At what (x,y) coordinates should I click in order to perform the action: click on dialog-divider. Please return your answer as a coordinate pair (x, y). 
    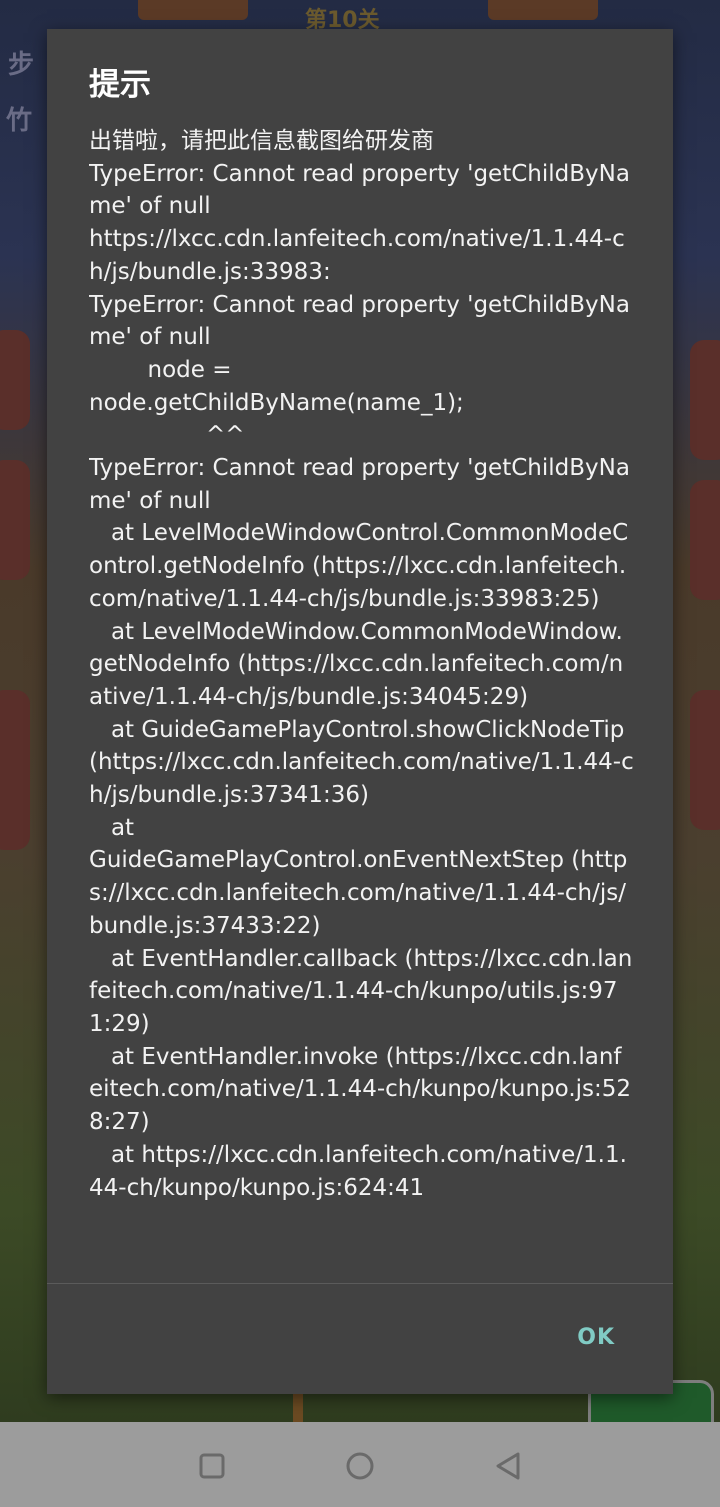
    Looking at the image, I should click on (360, 1283).